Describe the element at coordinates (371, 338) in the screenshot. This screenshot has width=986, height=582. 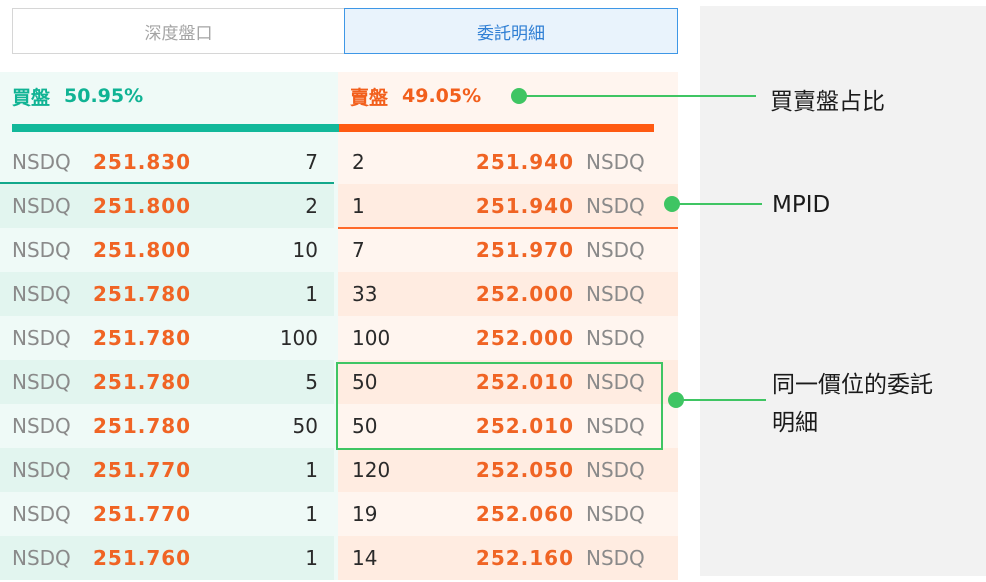
I see `ask-quantity: 100` at that location.